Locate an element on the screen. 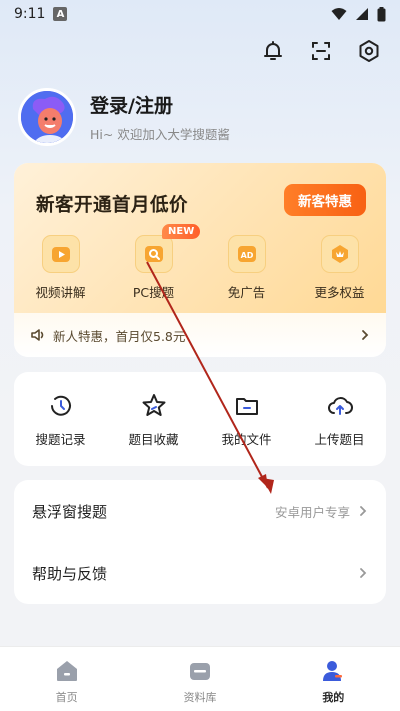  menu-item-title: 悬浮窗搜题 is located at coordinates (70, 511).